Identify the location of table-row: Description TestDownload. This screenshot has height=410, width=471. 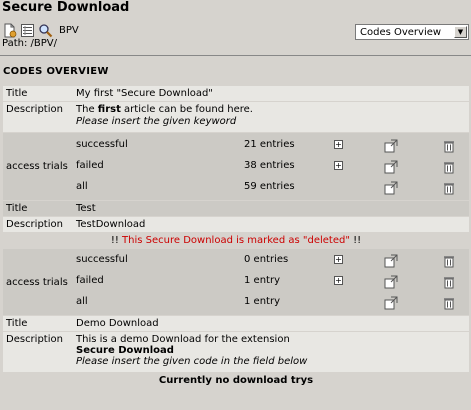
(236, 224).